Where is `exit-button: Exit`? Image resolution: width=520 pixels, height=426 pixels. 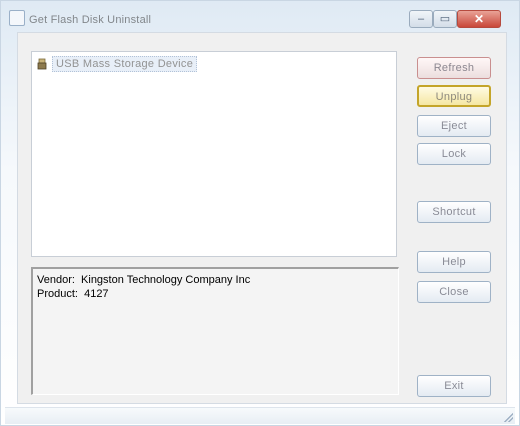 exit-button: Exit is located at coordinates (454, 386).